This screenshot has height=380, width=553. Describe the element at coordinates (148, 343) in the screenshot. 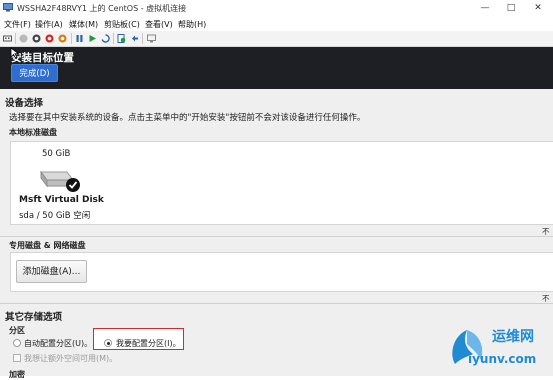

I see `manual-partition-label: 我要配置分区(I)。` at that location.